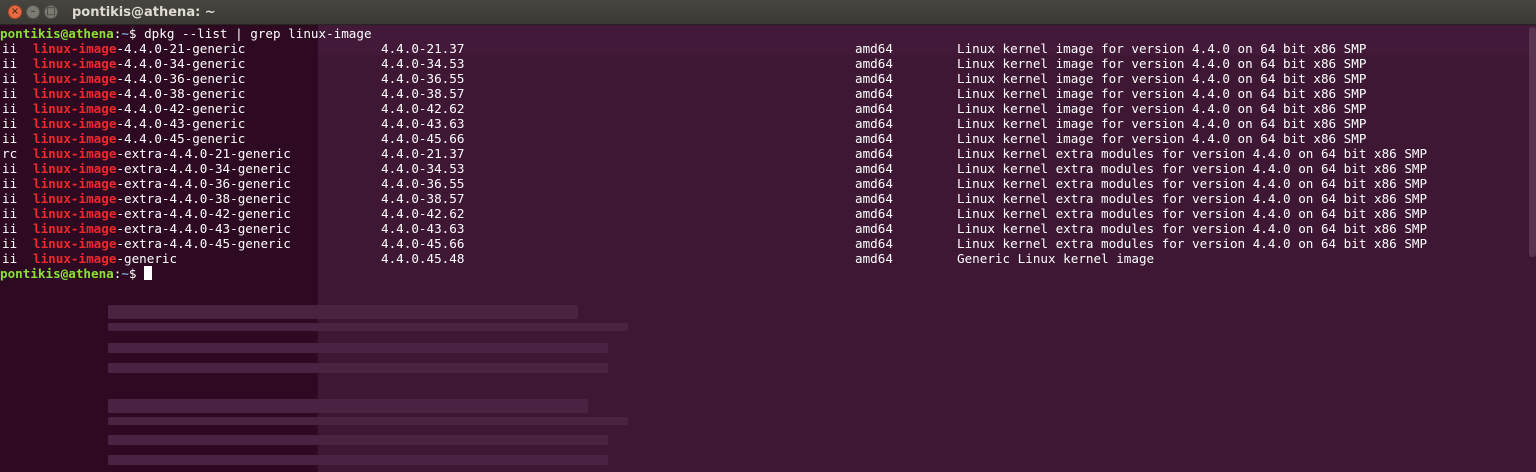  I want to click on package-name: linux-image-extra-4.4.0-21-generic, so click(162, 153).